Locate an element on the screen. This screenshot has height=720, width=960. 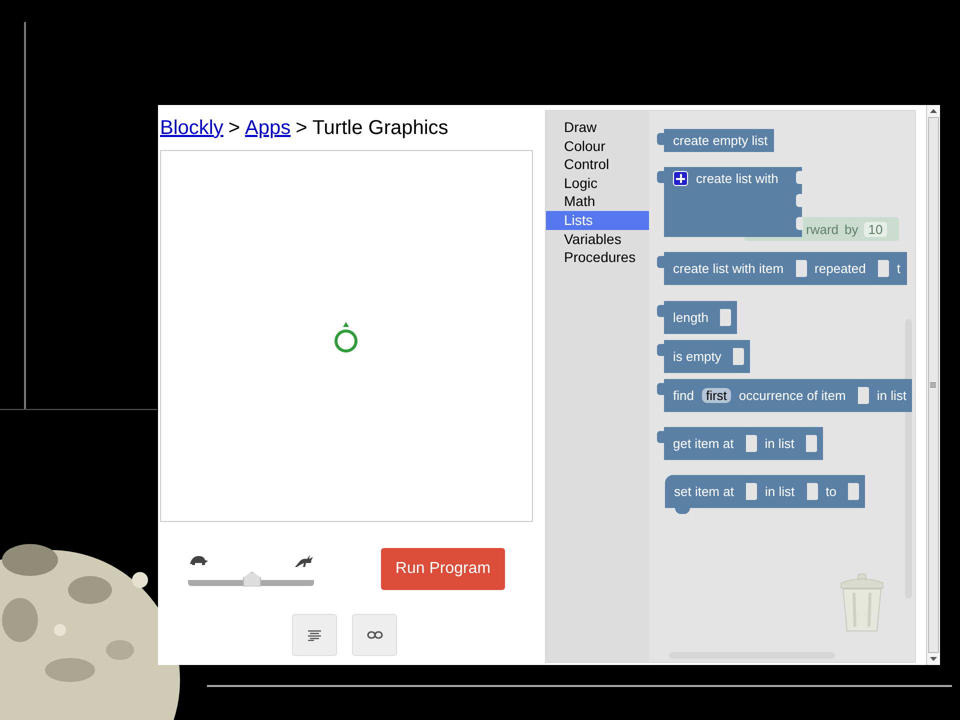
rabbit-icon is located at coordinates (304, 561).